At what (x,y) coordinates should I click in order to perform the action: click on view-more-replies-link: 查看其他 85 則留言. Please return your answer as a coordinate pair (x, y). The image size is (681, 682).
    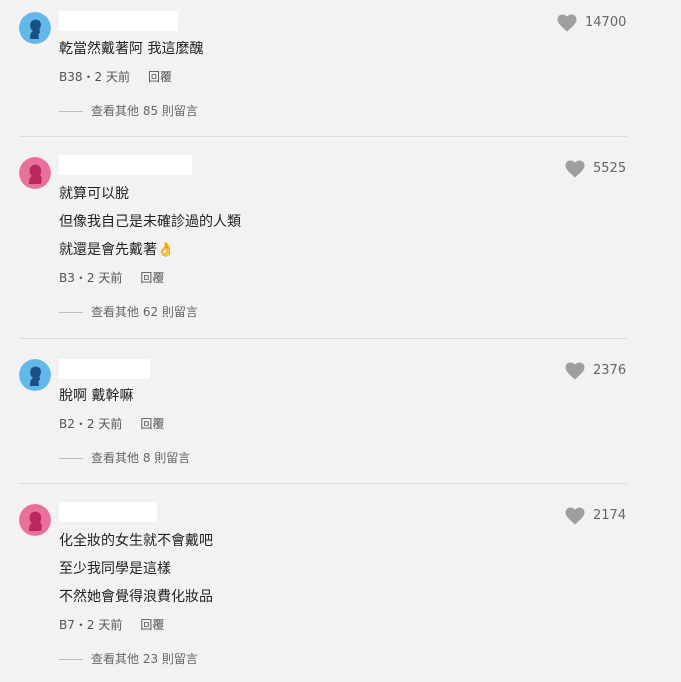
    Looking at the image, I should click on (128, 111).